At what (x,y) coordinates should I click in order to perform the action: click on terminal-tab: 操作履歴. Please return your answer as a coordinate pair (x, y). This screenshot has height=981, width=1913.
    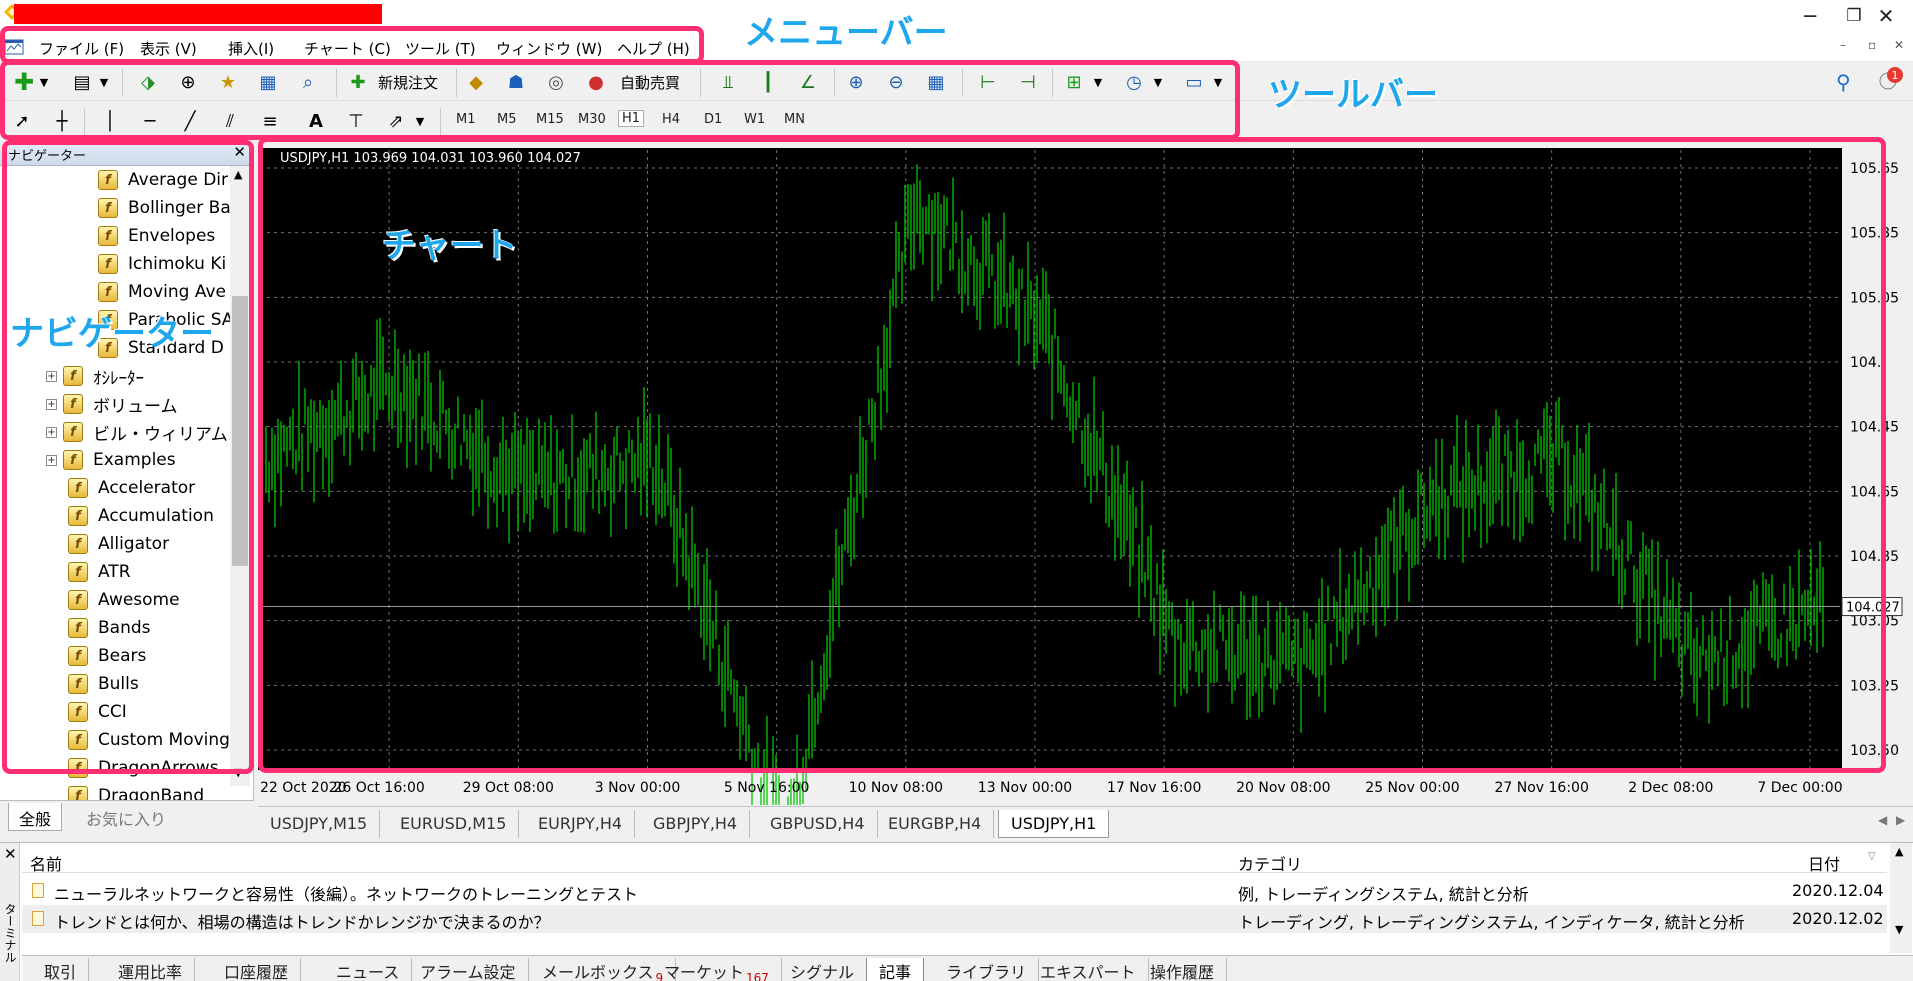
    Looking at the image, I should click on (1183, 969).